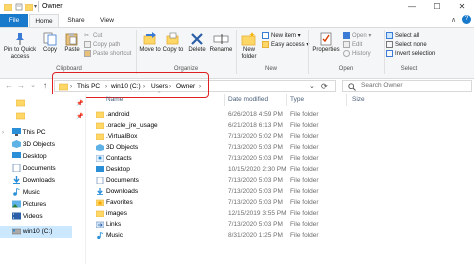 This screenshot has width=474, height=264. I want to click on paste-shortcut-label: Paste shortcut, so click(112, 54).